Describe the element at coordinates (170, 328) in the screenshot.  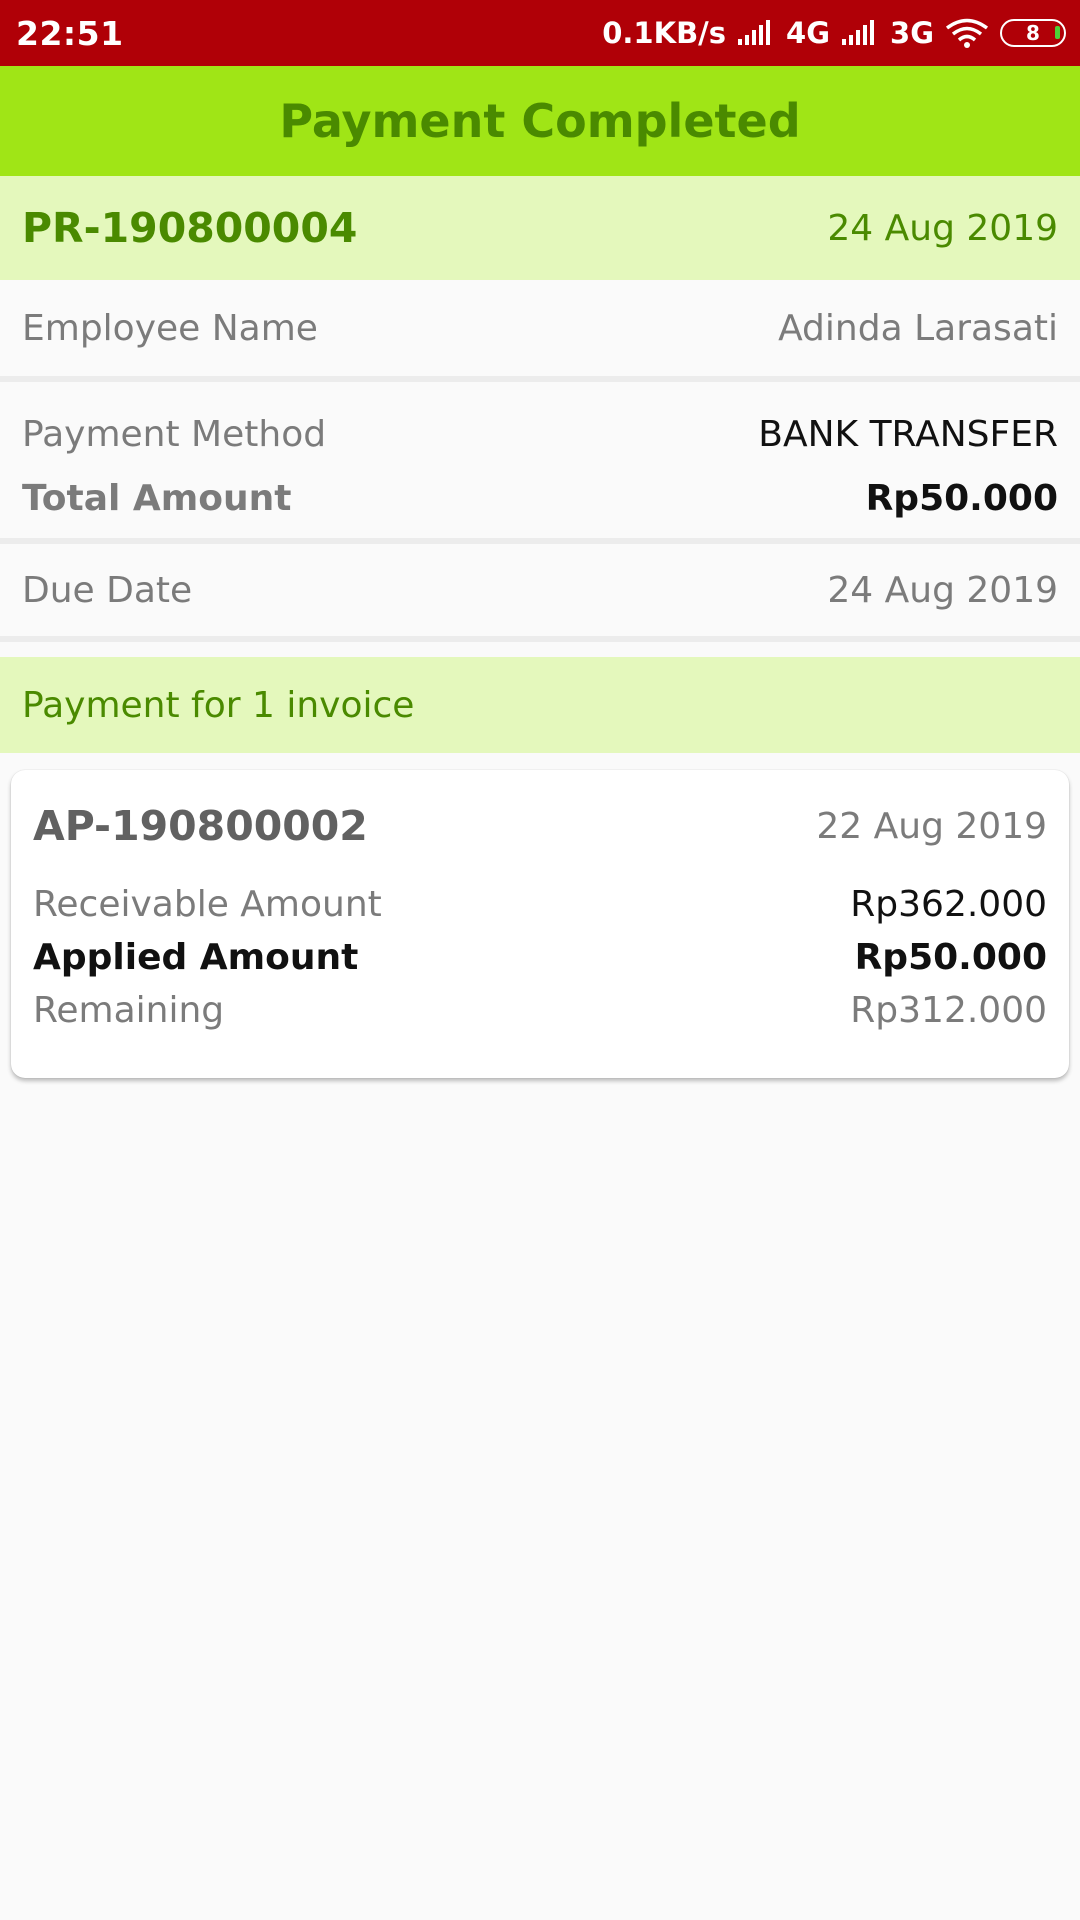
I see `employee-label: Employee Name` at that location.